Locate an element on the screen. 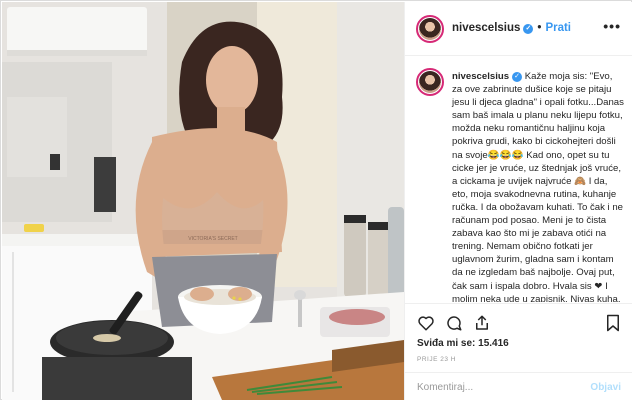 Image resolution: width=632 pixels, height=403 pixels. follow-button: Prati is located at coordinates (558, 28).